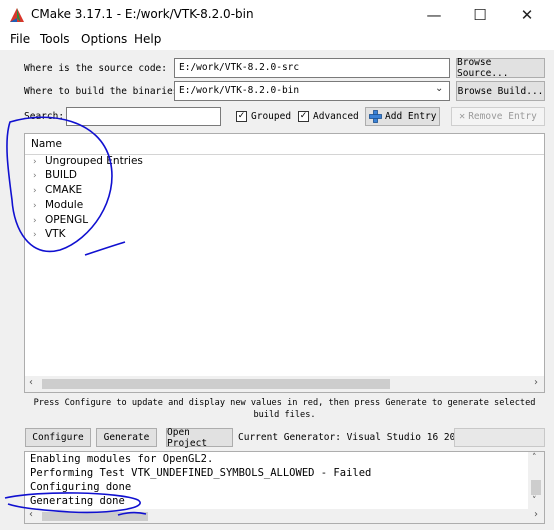 The width and height of the screenshot is (554, 530). I want to click on tree-circle-annotation, so click(59, 184).